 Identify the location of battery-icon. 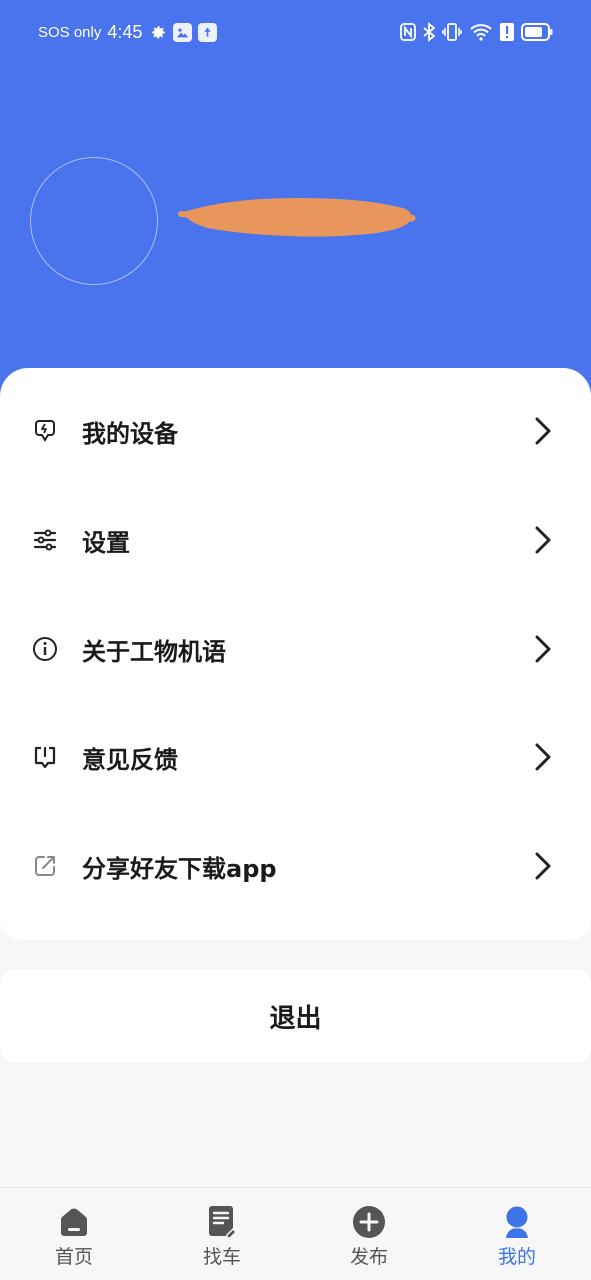
(537, 32).